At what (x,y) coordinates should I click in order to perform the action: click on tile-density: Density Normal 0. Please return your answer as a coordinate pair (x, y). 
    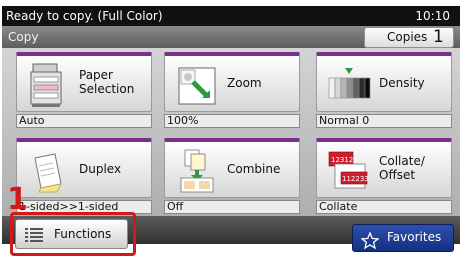
    Looking at the image, I should click on (385, 90).